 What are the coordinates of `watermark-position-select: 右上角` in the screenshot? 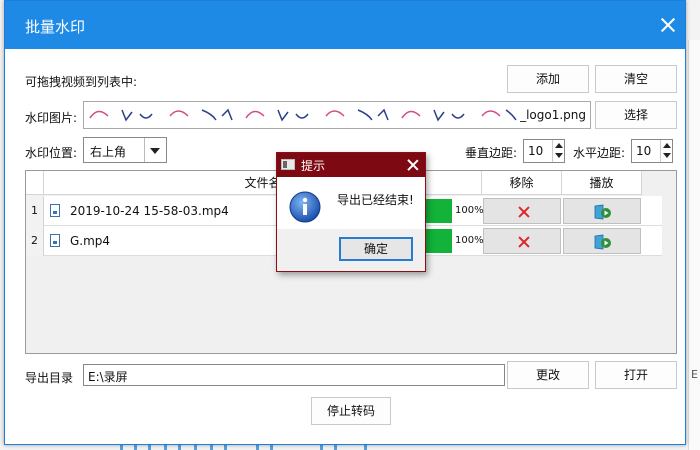 It's located at (125, 150).